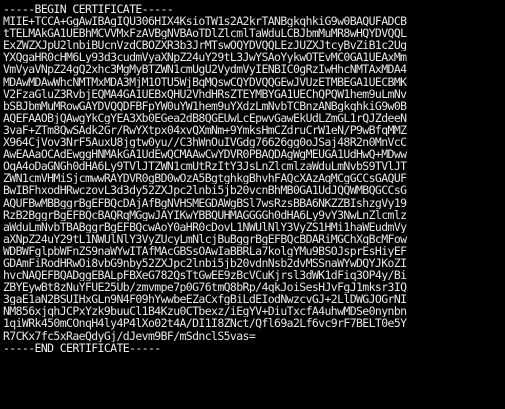  What do you see at coordinates (88, 9) in the screenshot?
I see `certificate-begin-marker: -----BEGIN CERTIFICATE-----` at bounding box center [88, 9].